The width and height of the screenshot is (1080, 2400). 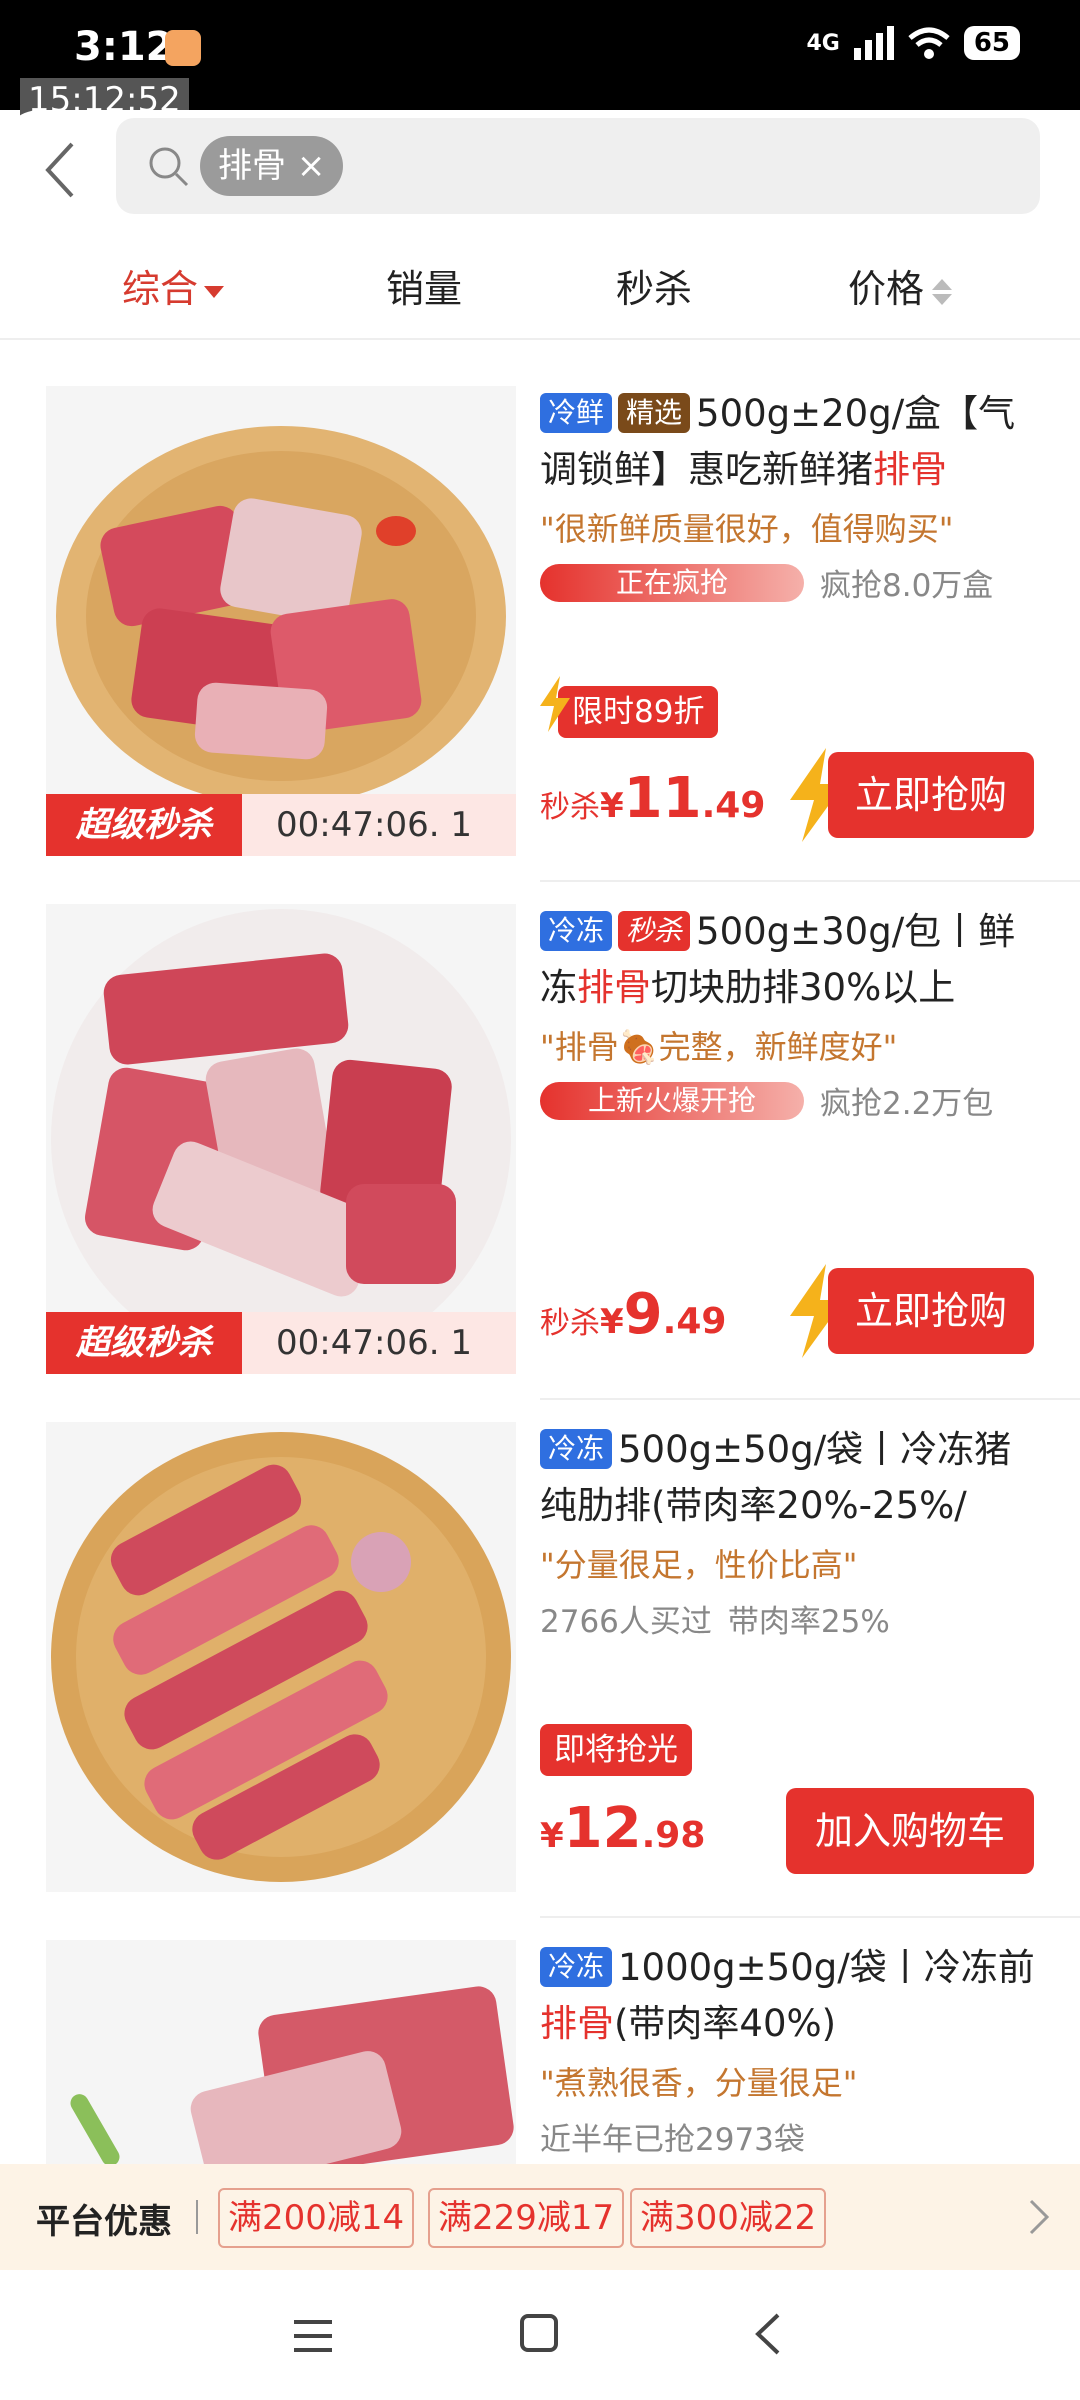 I want to click on price: ¥ 12 .98, so click(x=622, y=1828).